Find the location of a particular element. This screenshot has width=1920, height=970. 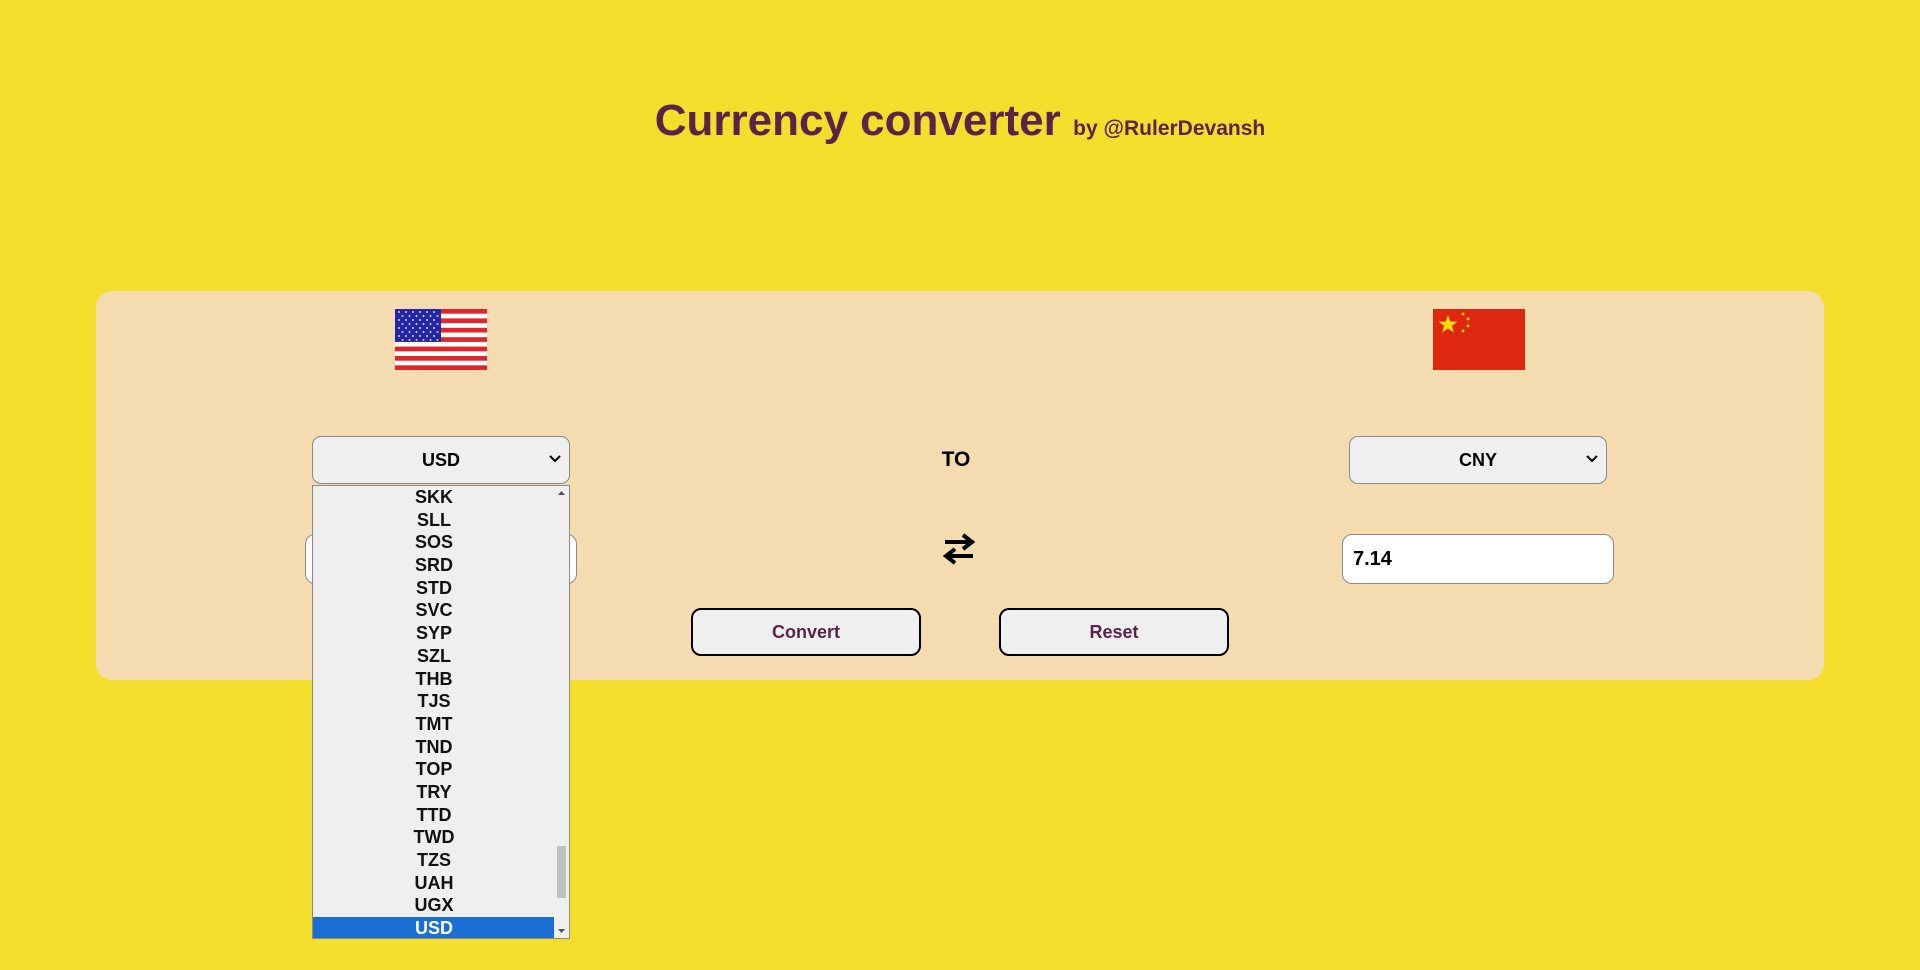

scroll-down-icon is located at coordinates (561, 930).